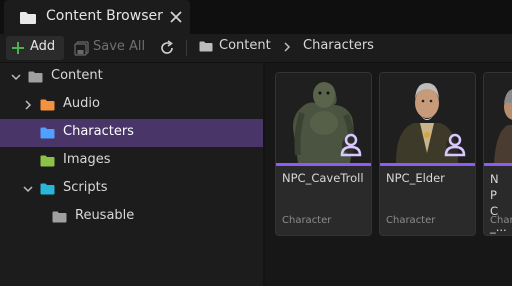 This screenshot has height=286, width=512. Describe the element at coordinates (323, 178) in the screenshot. I see `asset-name: NPC_CaveTroll` at that location.